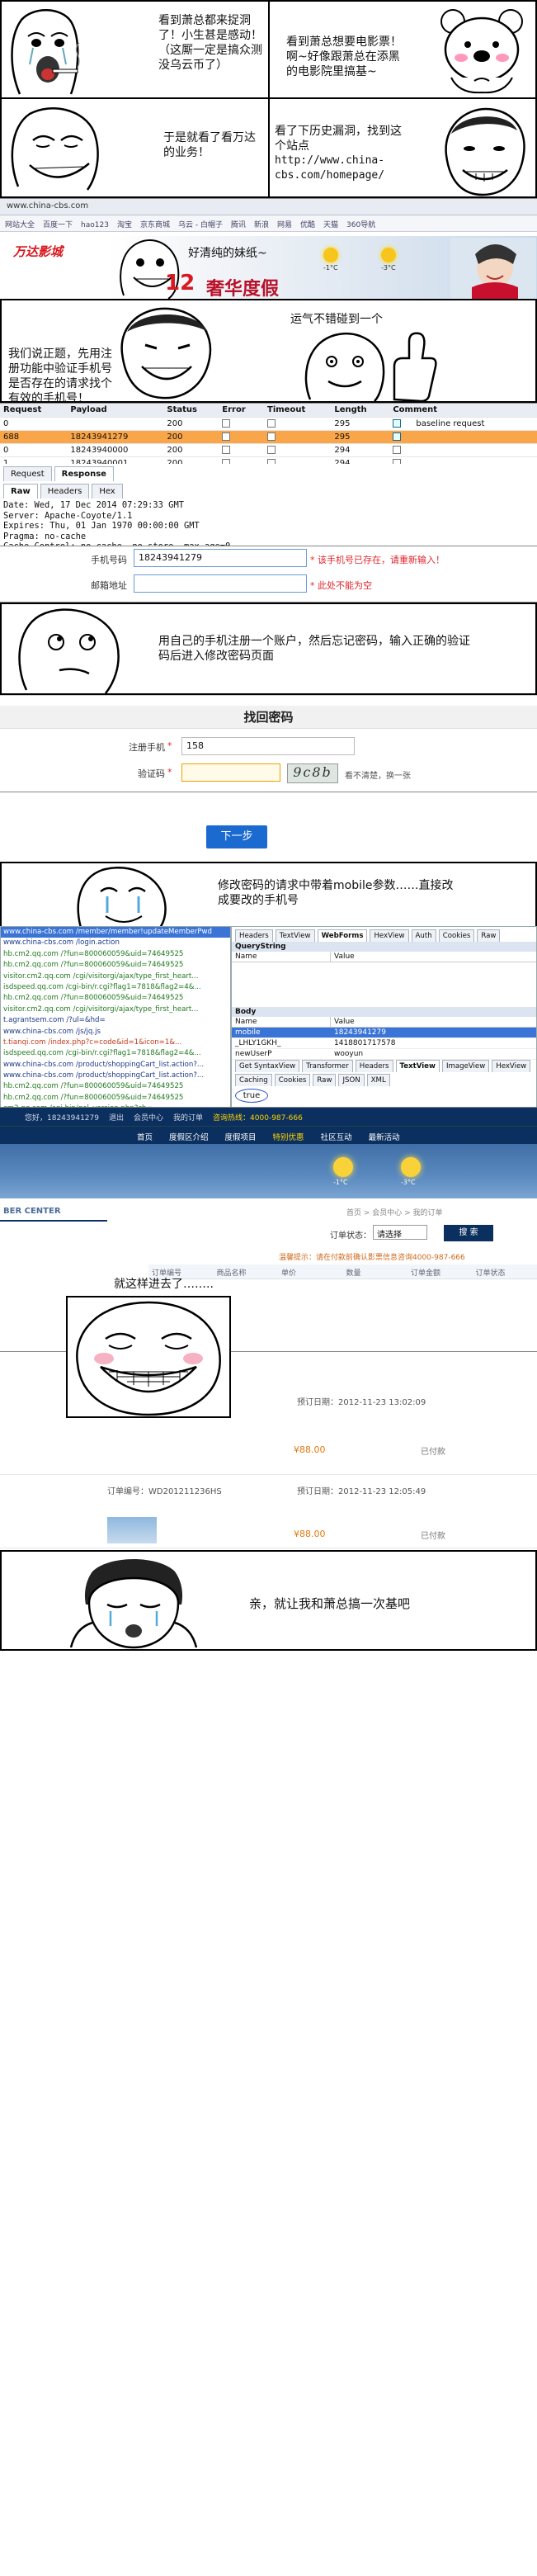 This screenshot has width=537, height=2576. What do you see at coordinates (201, 225) in the screenshot?
I see `favorite-link: 乌云 - 白帽子` at bounding box center [201, 225].